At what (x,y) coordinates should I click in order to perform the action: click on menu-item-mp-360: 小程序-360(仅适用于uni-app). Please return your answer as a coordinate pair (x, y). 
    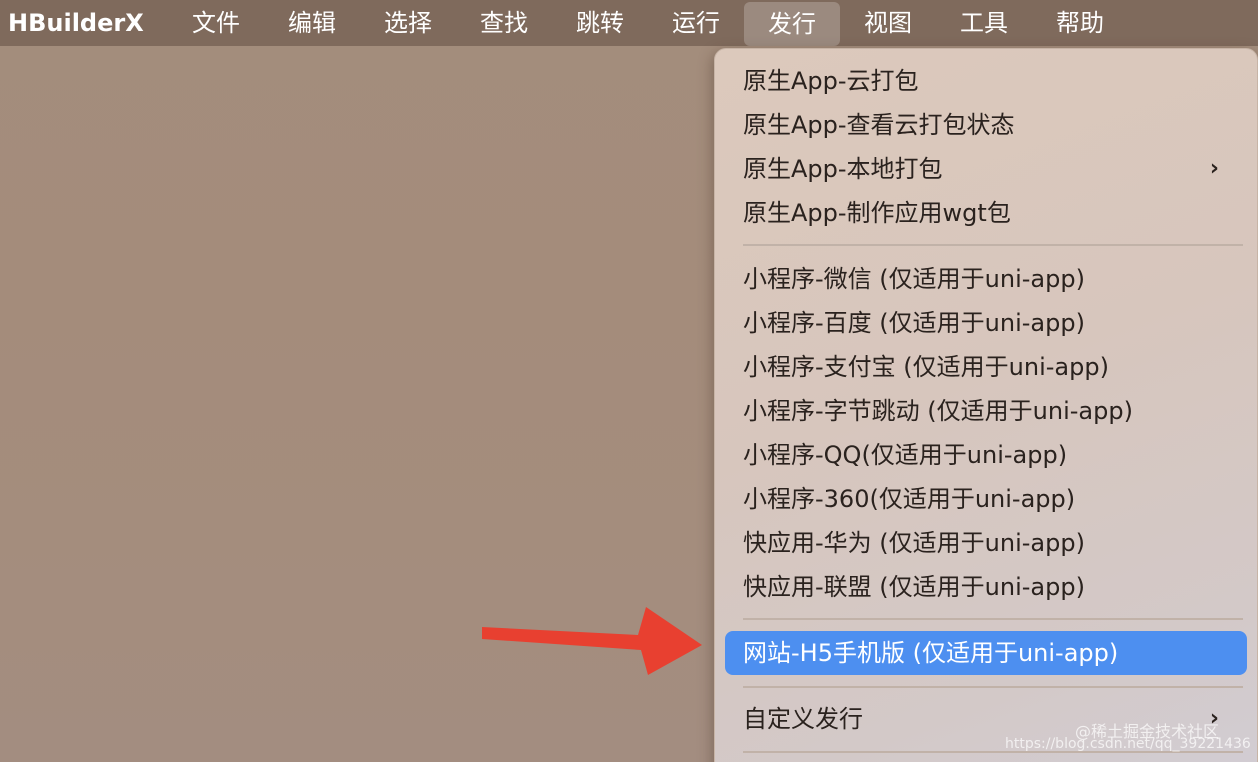
    Looking at the image, I should click on (986, 499).